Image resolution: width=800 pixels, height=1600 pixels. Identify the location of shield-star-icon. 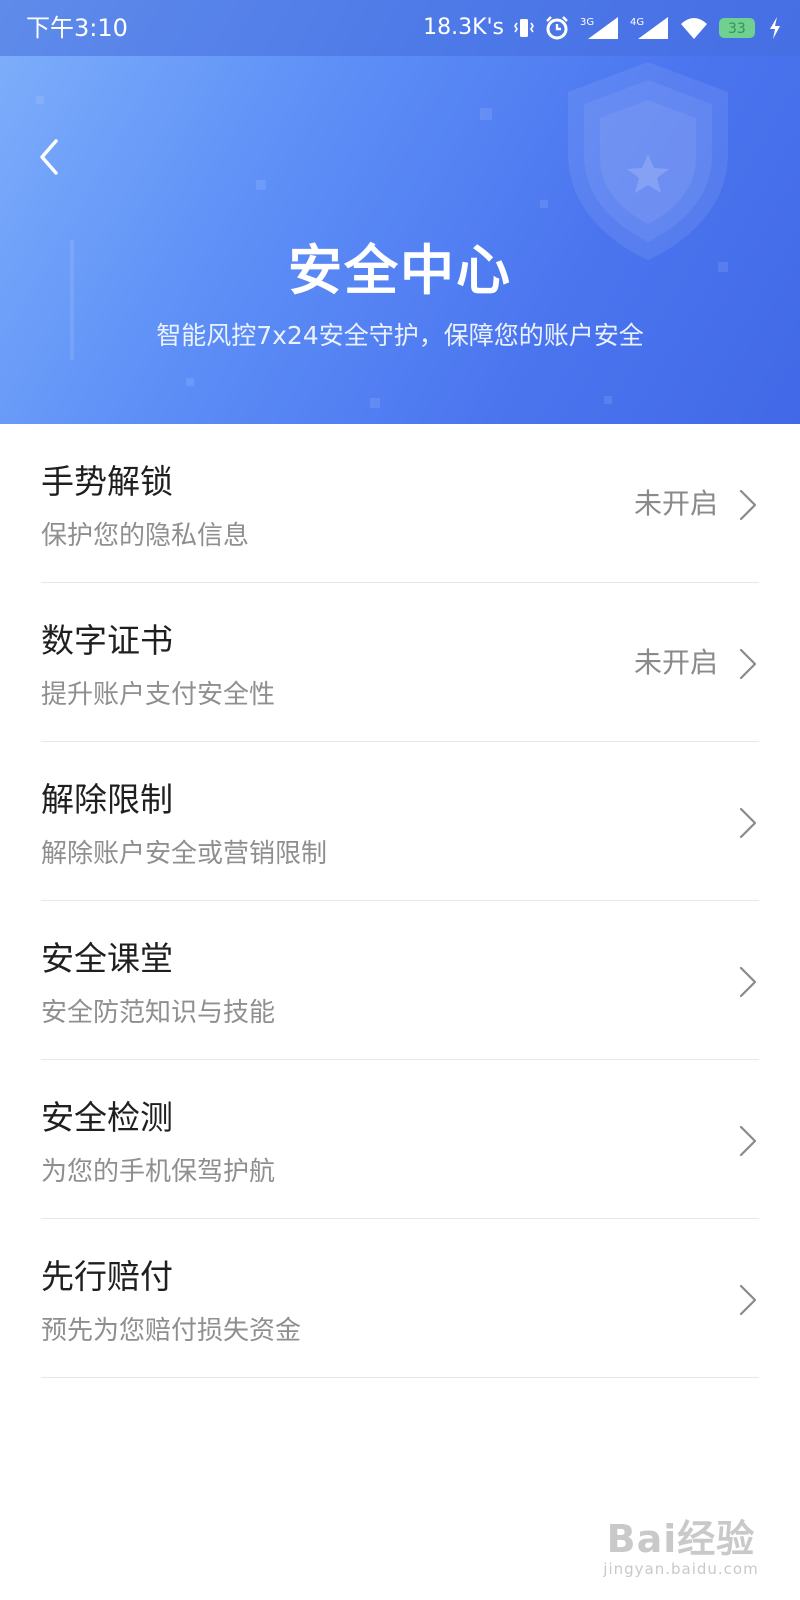
(648, 161).